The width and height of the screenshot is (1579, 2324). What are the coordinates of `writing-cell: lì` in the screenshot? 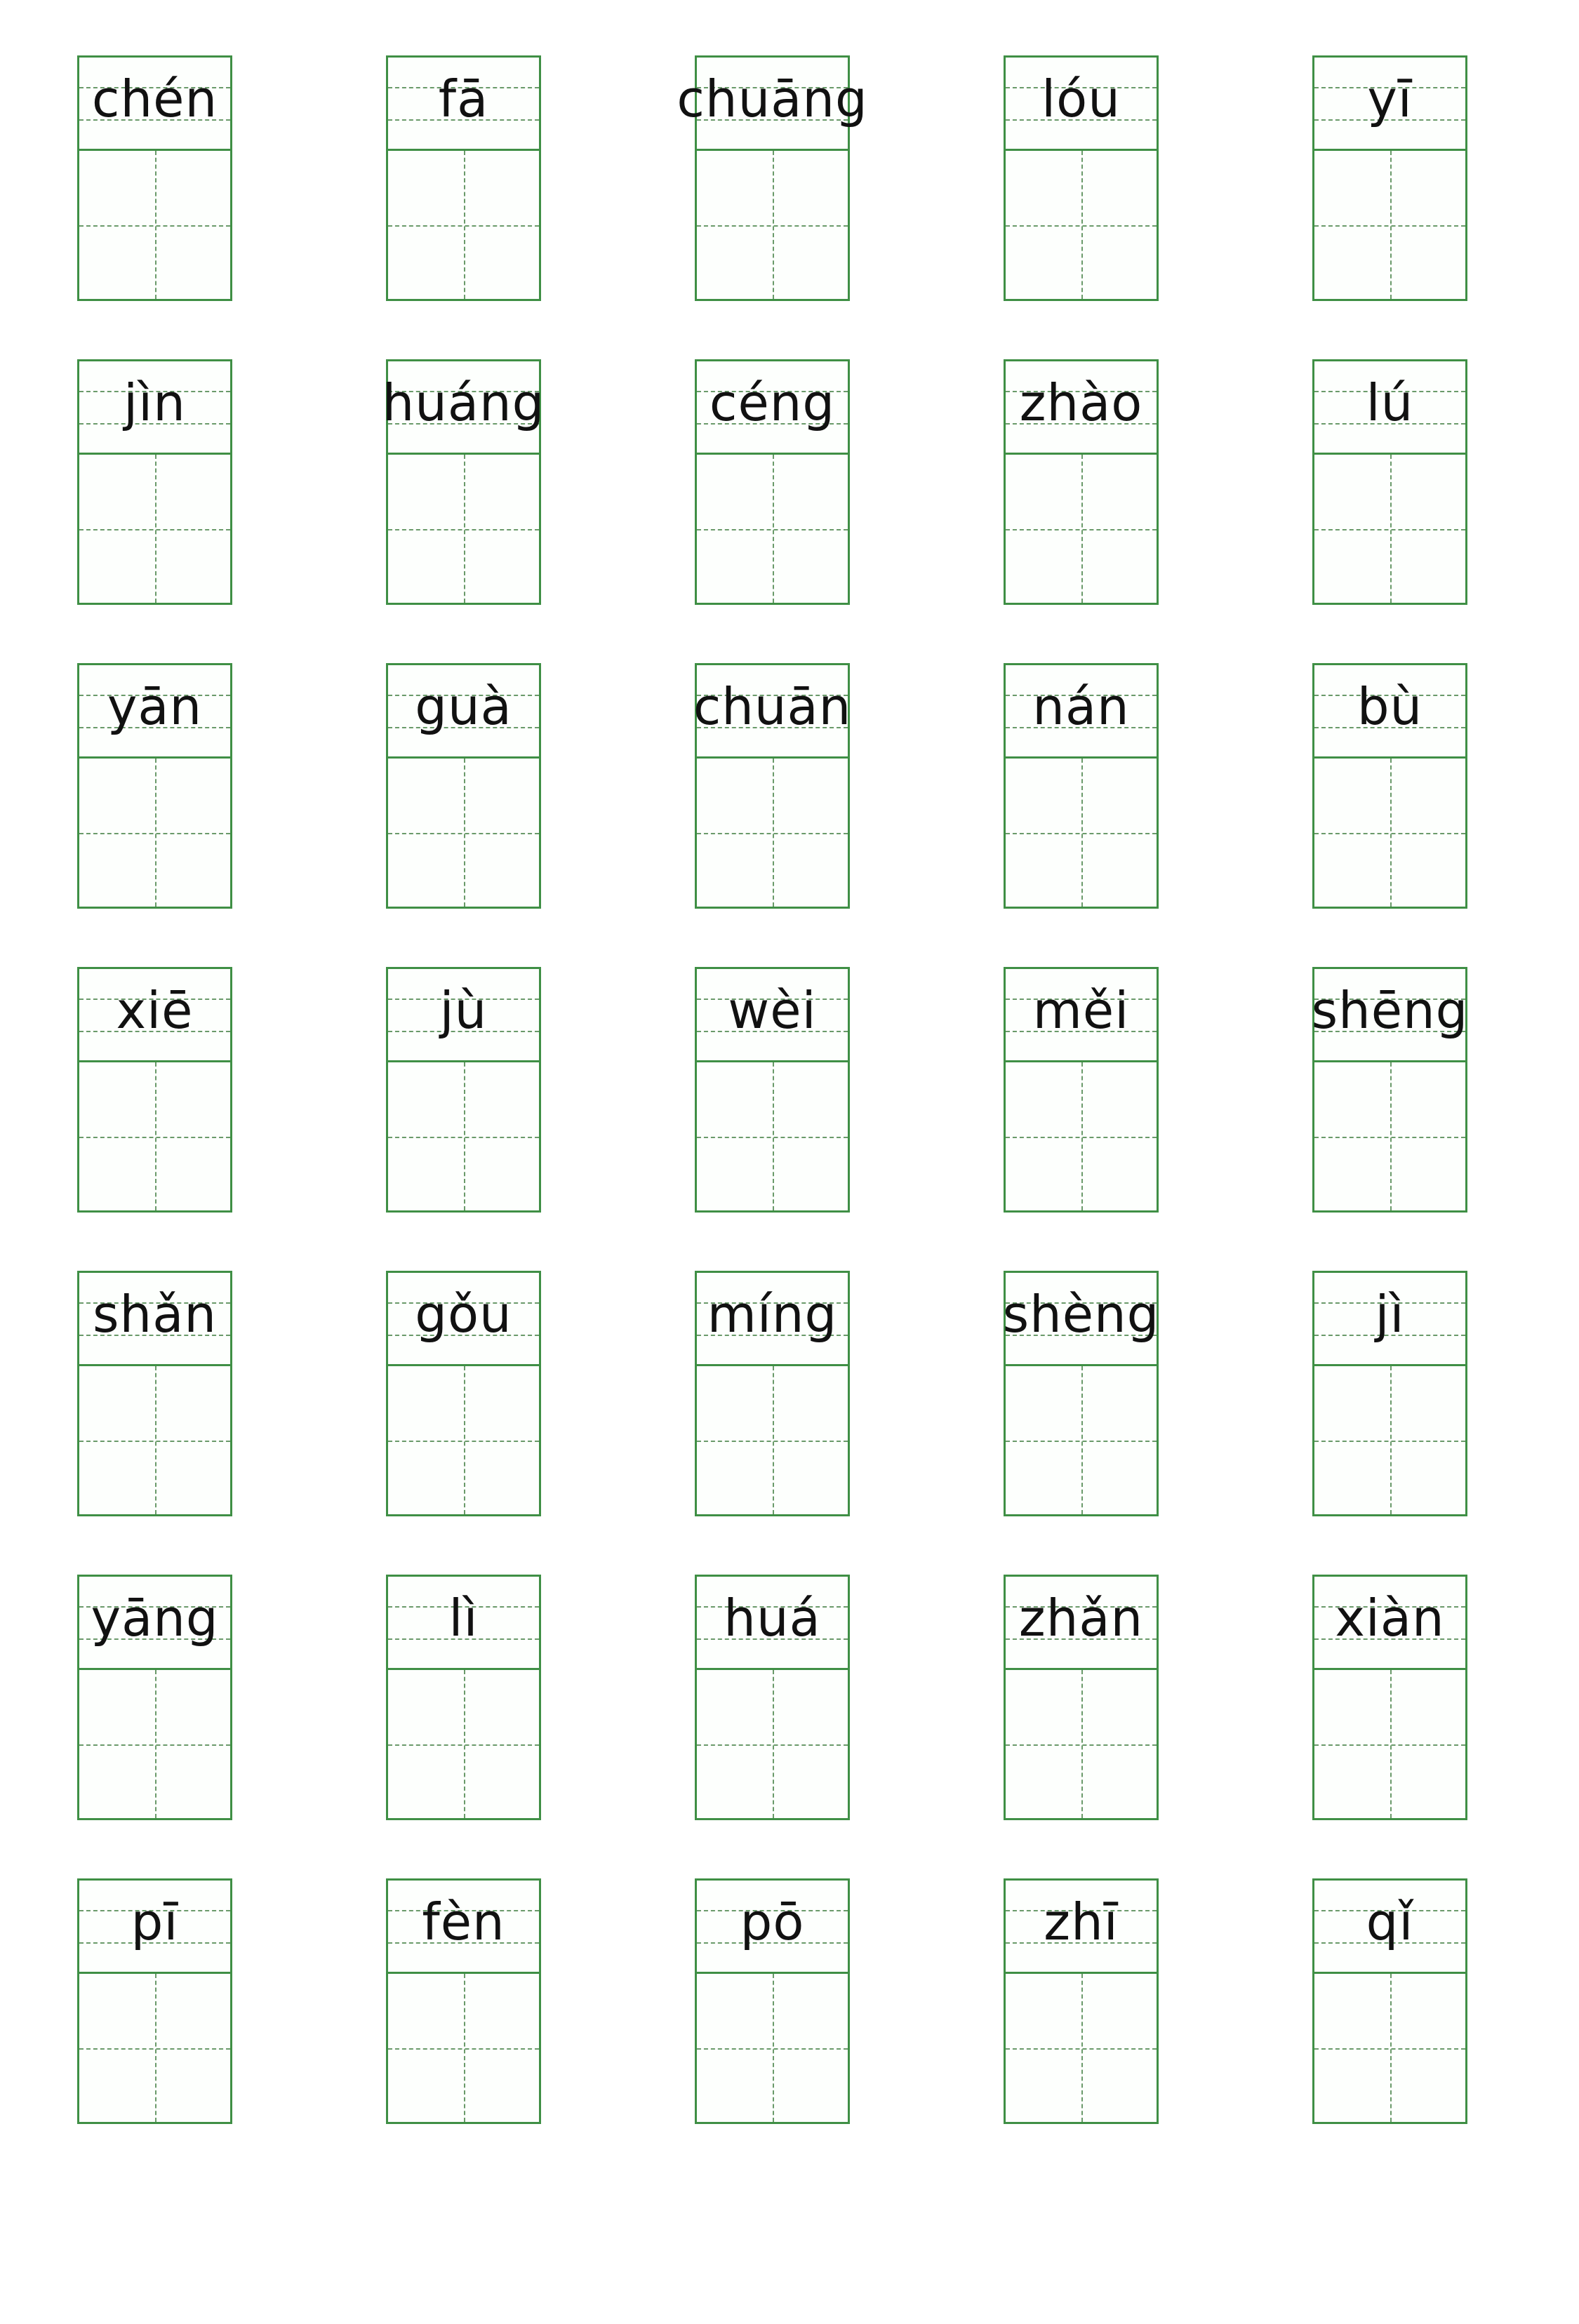 It's located at (463, 1697).